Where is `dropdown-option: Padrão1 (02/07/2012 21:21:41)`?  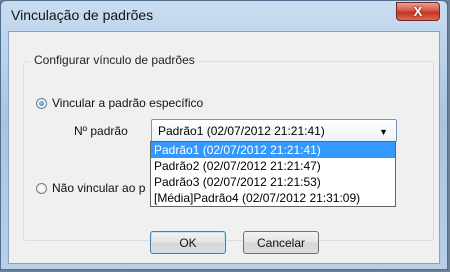
dropdown-option: Padrão1 (02/07/2012 21:21:41) is located at coordinates (273, 150).